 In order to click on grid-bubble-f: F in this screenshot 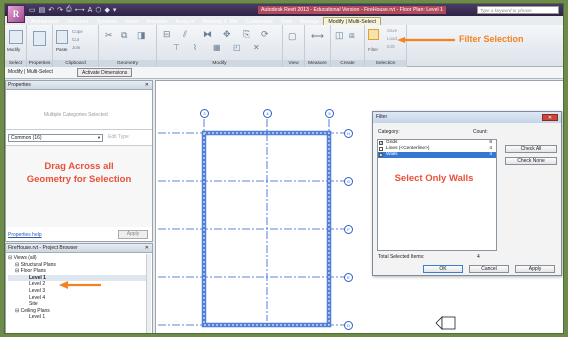, I will do `click(348, 229)`.